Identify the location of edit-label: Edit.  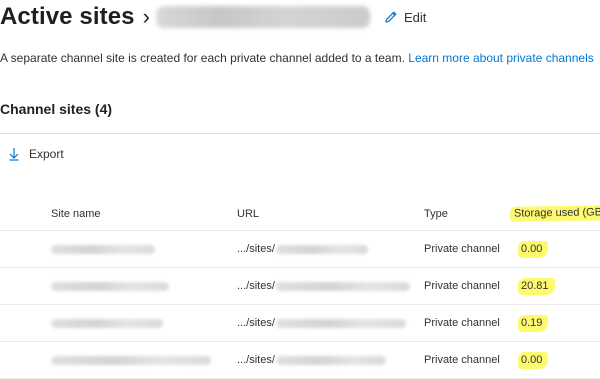
(415, 17).